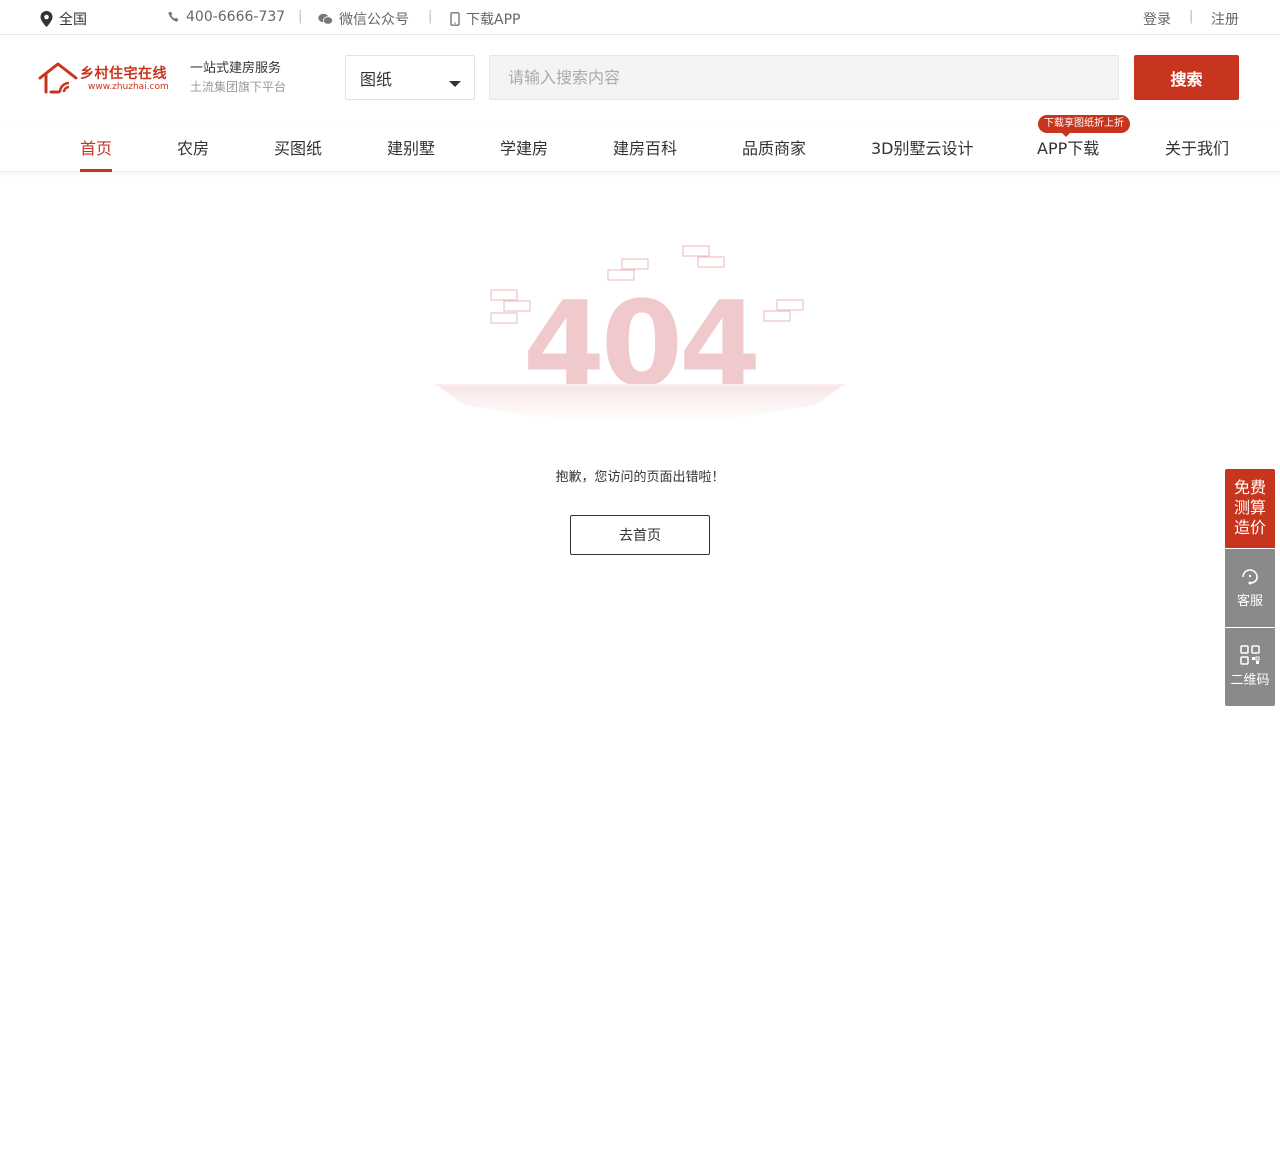 Image resolution: width=1280 pixels, height=1167 pixels. Describe the element at coordinates (73, 20) in the screenshot. I see `location-label: 全国` at that location.